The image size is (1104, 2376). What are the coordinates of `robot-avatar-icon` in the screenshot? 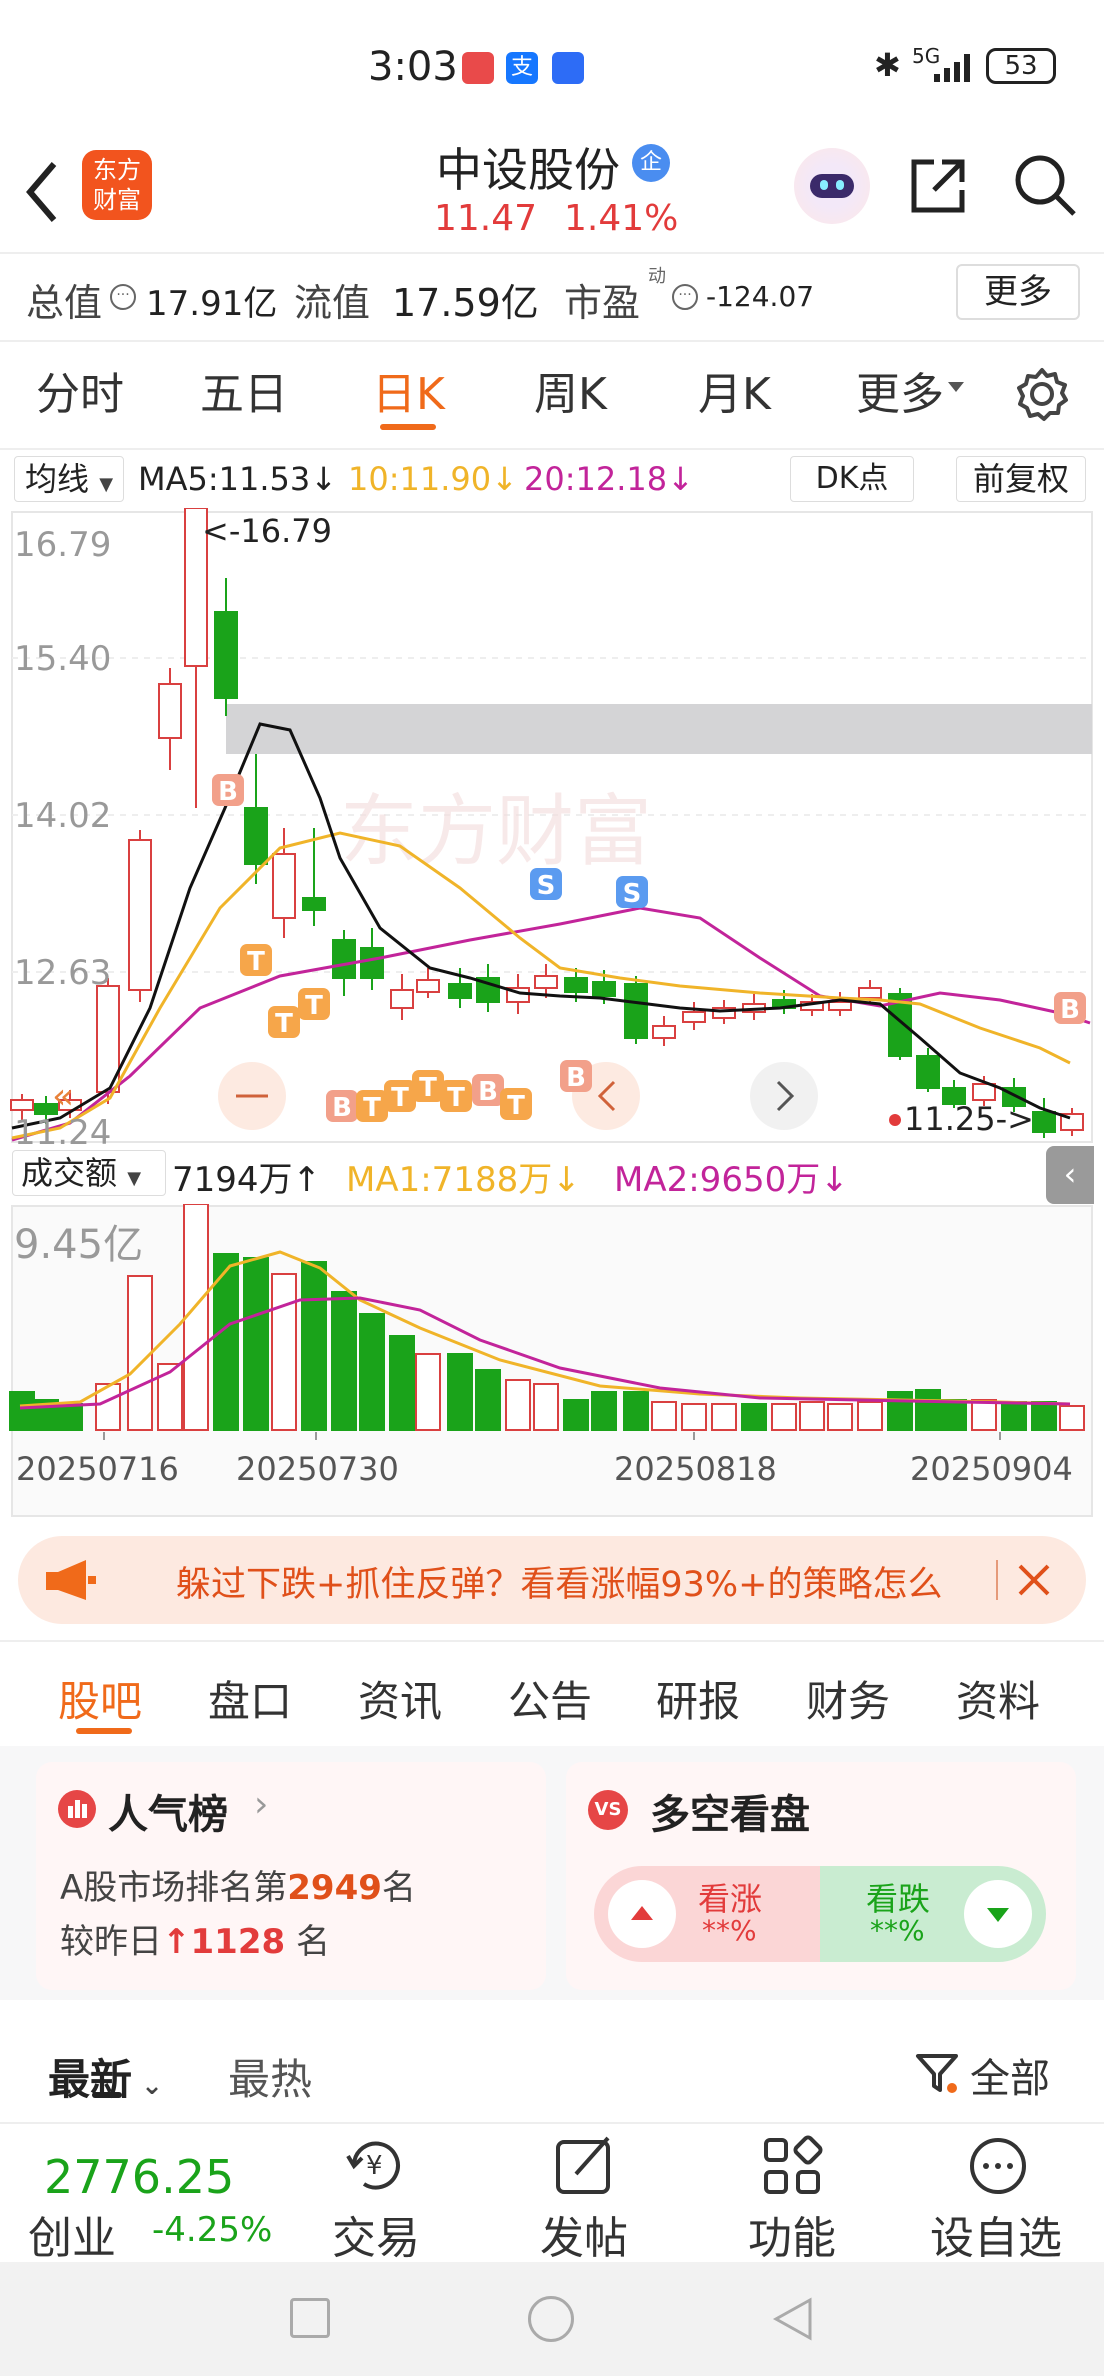 It's located at (832, 186).